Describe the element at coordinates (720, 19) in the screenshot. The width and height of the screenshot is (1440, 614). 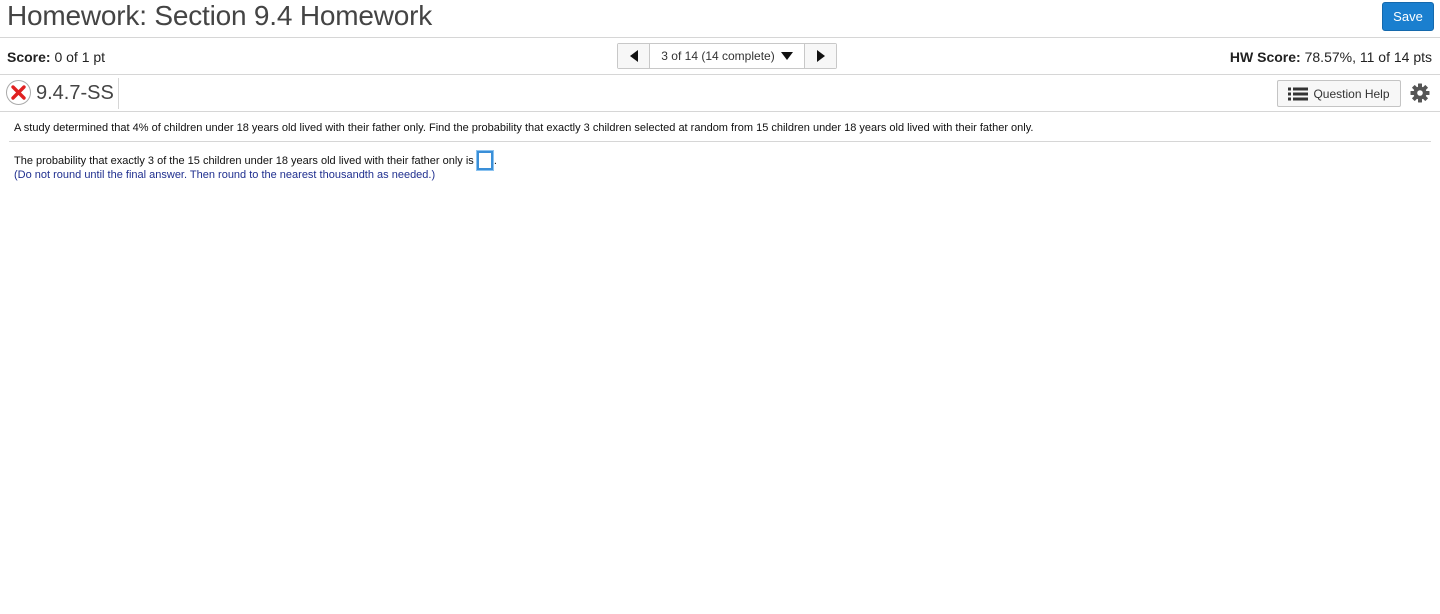
I see `title-bar: Homework: Section 9.4 Homework Save` at that location.